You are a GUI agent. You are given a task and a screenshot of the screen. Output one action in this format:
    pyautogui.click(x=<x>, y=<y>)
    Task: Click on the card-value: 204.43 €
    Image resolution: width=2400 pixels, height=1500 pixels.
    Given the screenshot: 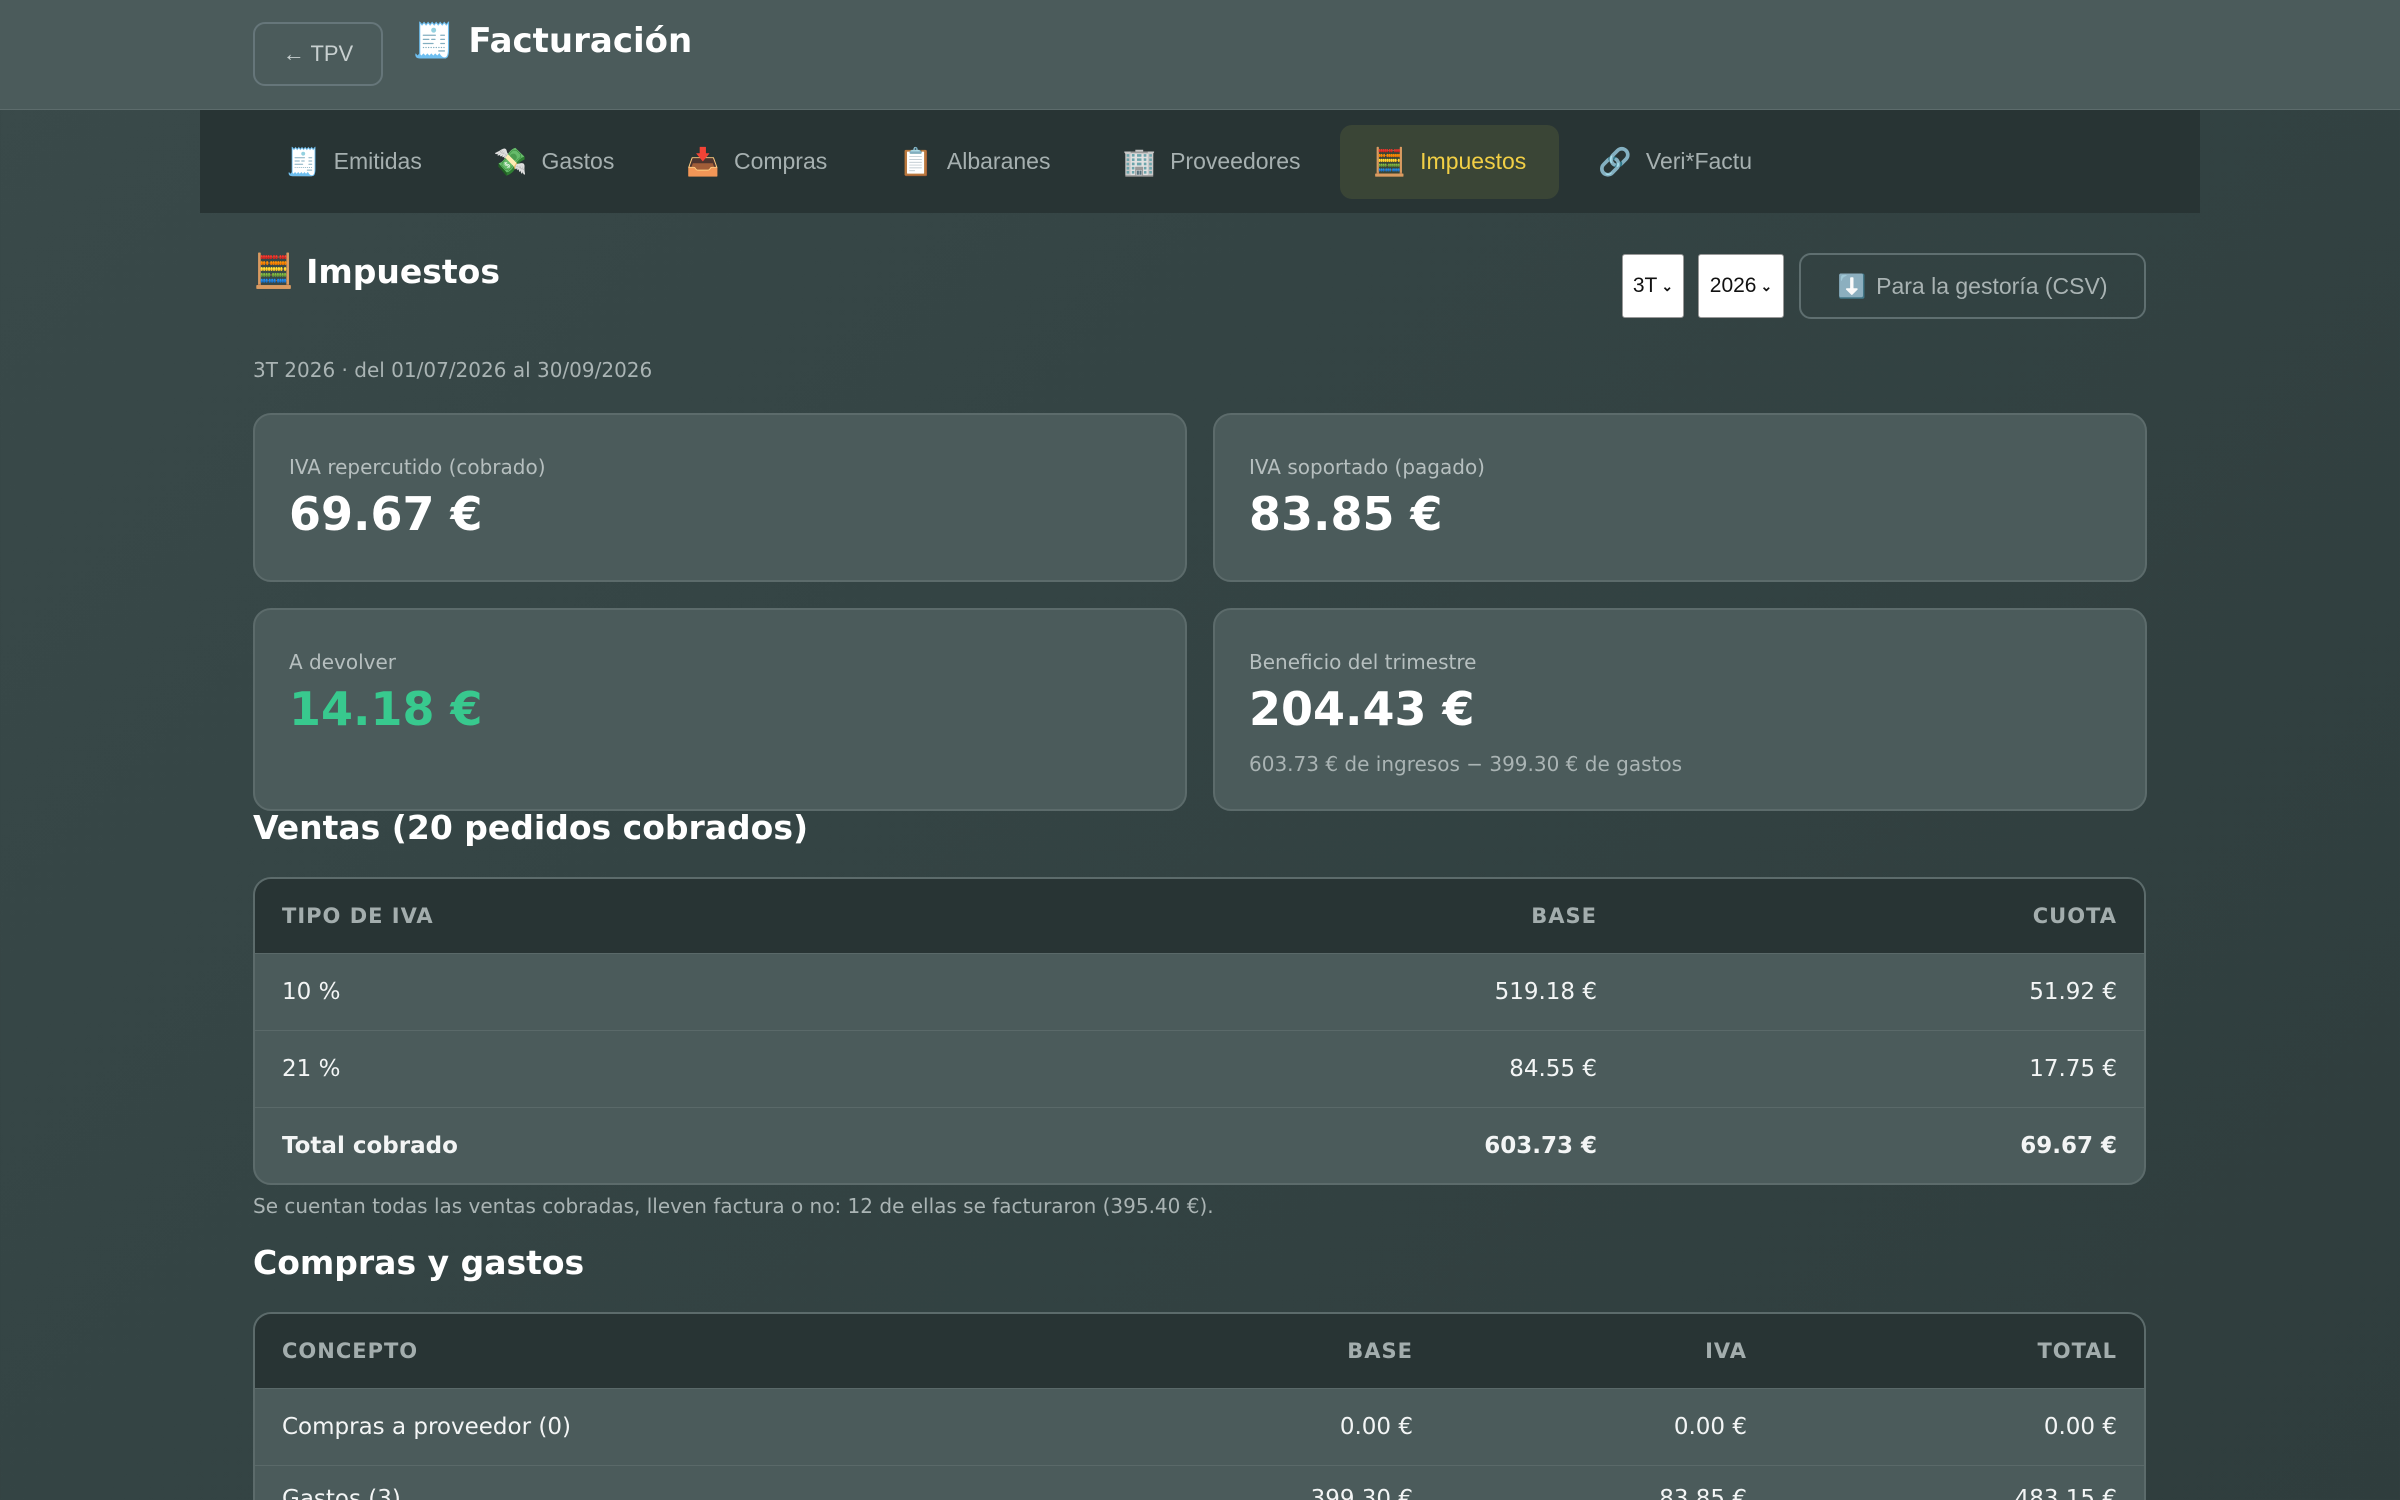 What is the action you would take?
    pyautogui.click(x=1362, y=709)
    